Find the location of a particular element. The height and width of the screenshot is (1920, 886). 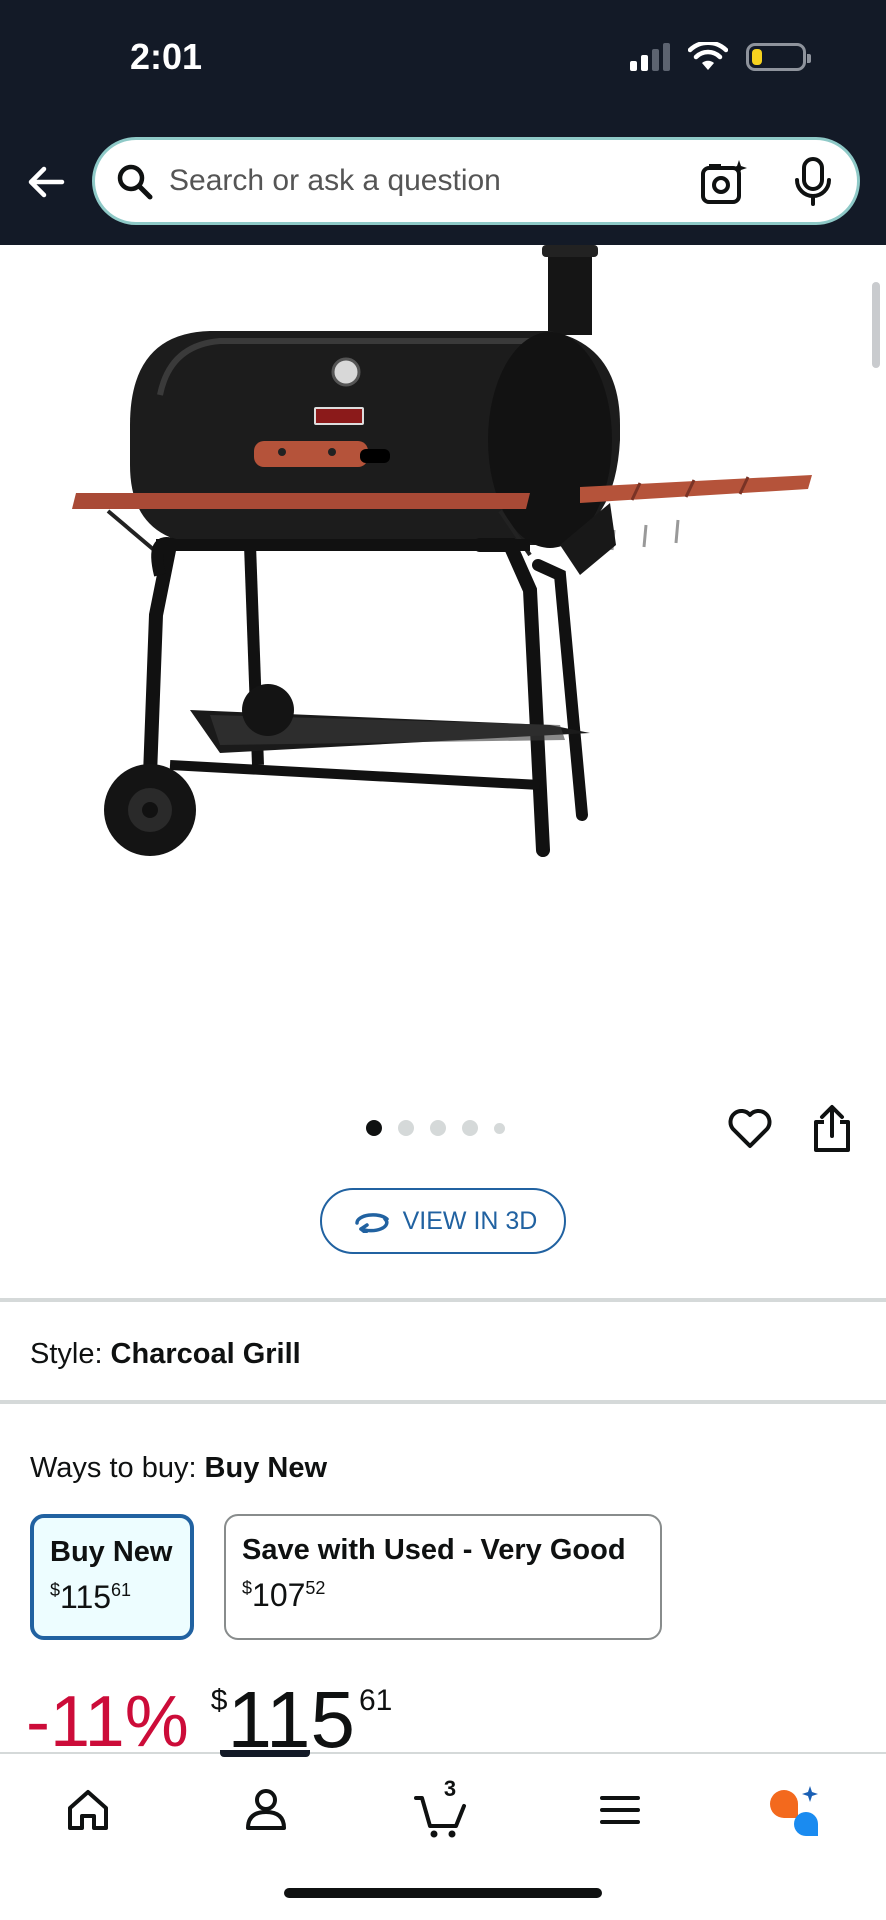

status-icons is located at coordinates (720, 57).